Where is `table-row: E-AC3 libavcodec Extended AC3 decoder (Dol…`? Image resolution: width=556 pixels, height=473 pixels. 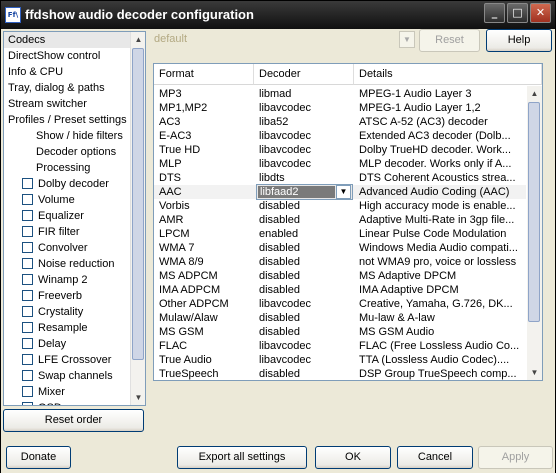 table-row: E-AC3 libavcodec Extended AC3 decoder (Dol… is located at coordinates (340, 136).